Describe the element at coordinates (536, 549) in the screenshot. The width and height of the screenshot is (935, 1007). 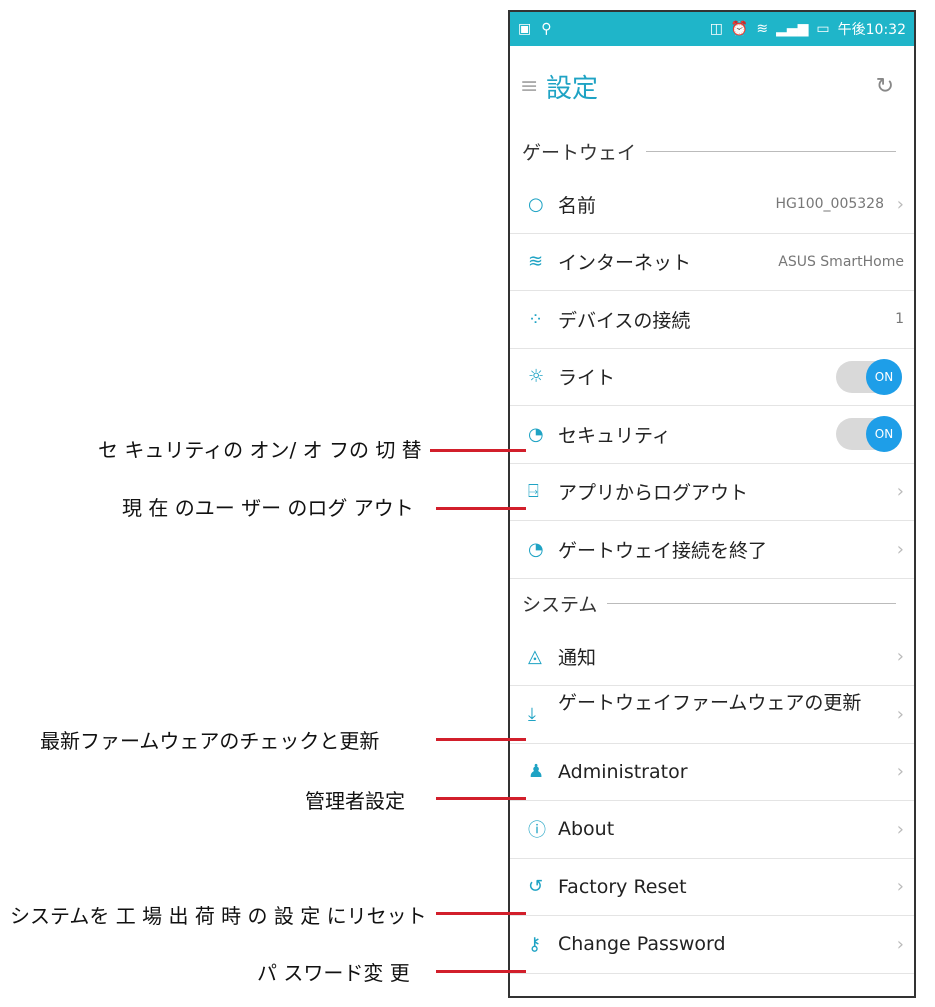
I see `disconnect-icon: ◔` at that location.